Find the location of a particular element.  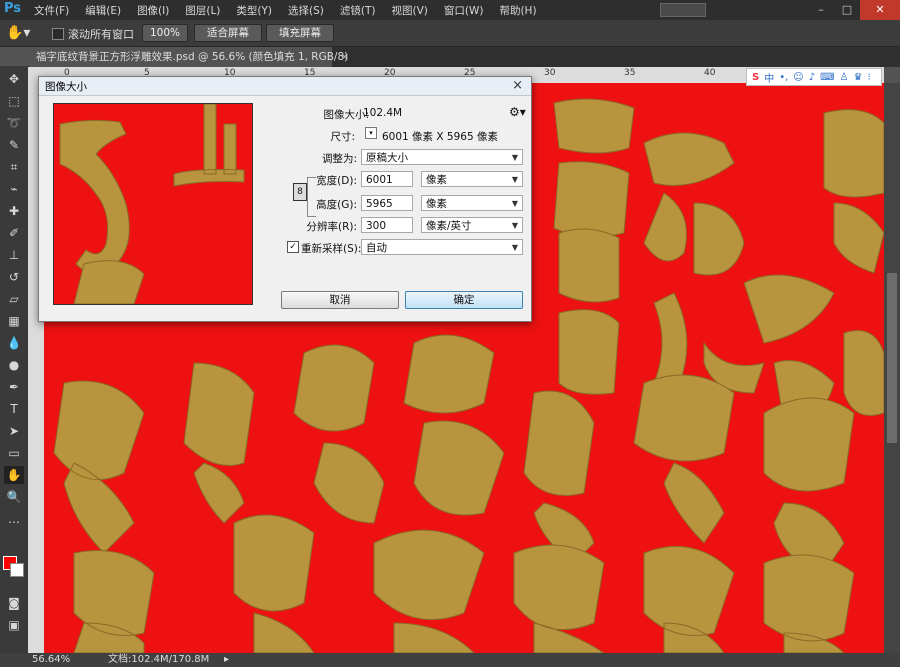

menu-image: 图像(I) is located at coordinates (153, 10).